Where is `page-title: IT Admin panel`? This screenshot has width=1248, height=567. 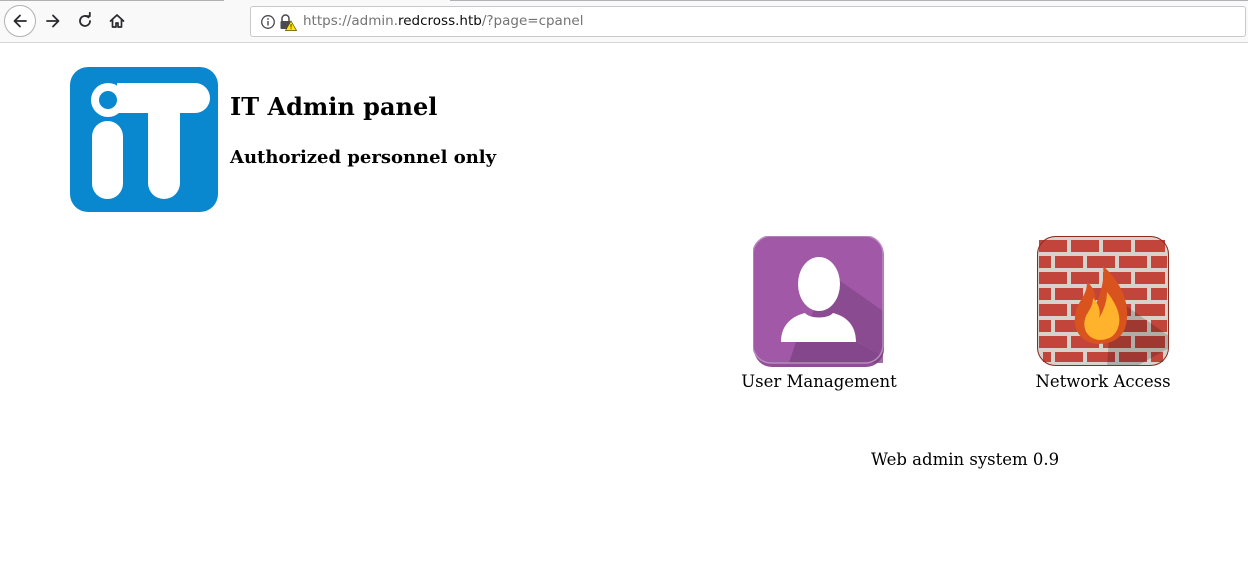
page-title: IT Admin panel is located at coordinates (334, 106).